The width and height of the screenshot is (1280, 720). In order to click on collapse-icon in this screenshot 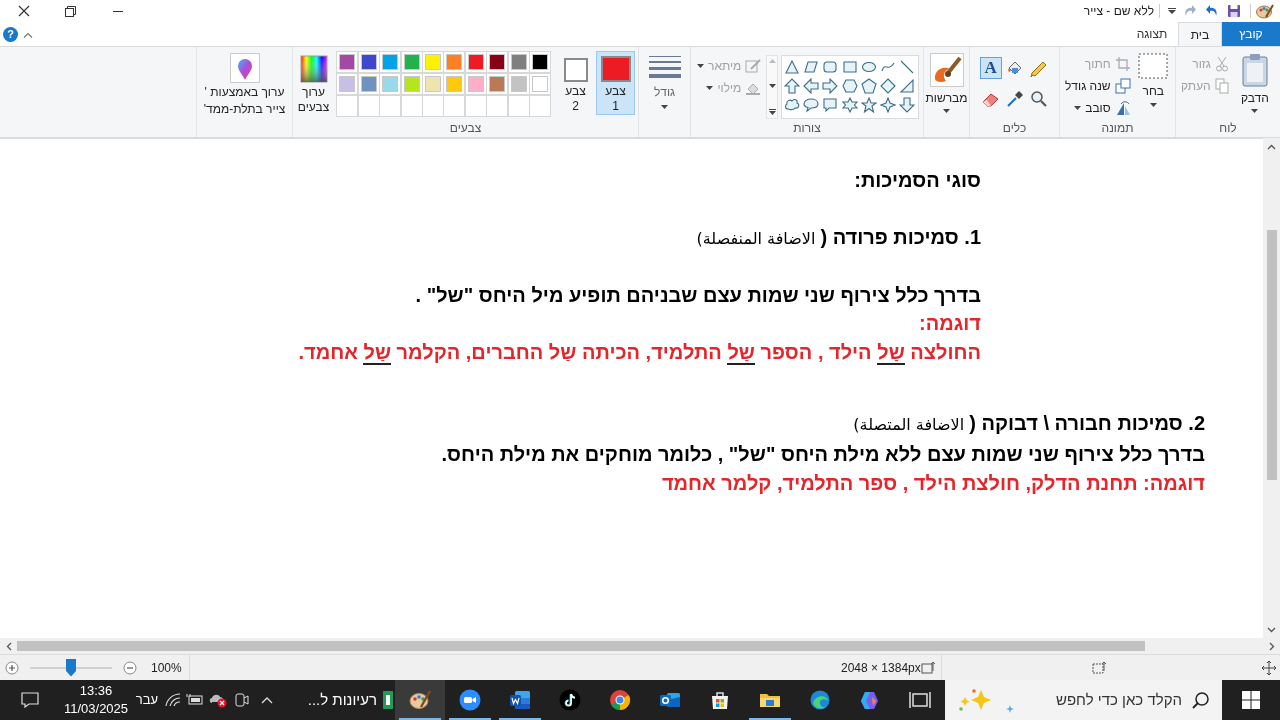, I will do `click(28, 35)`.